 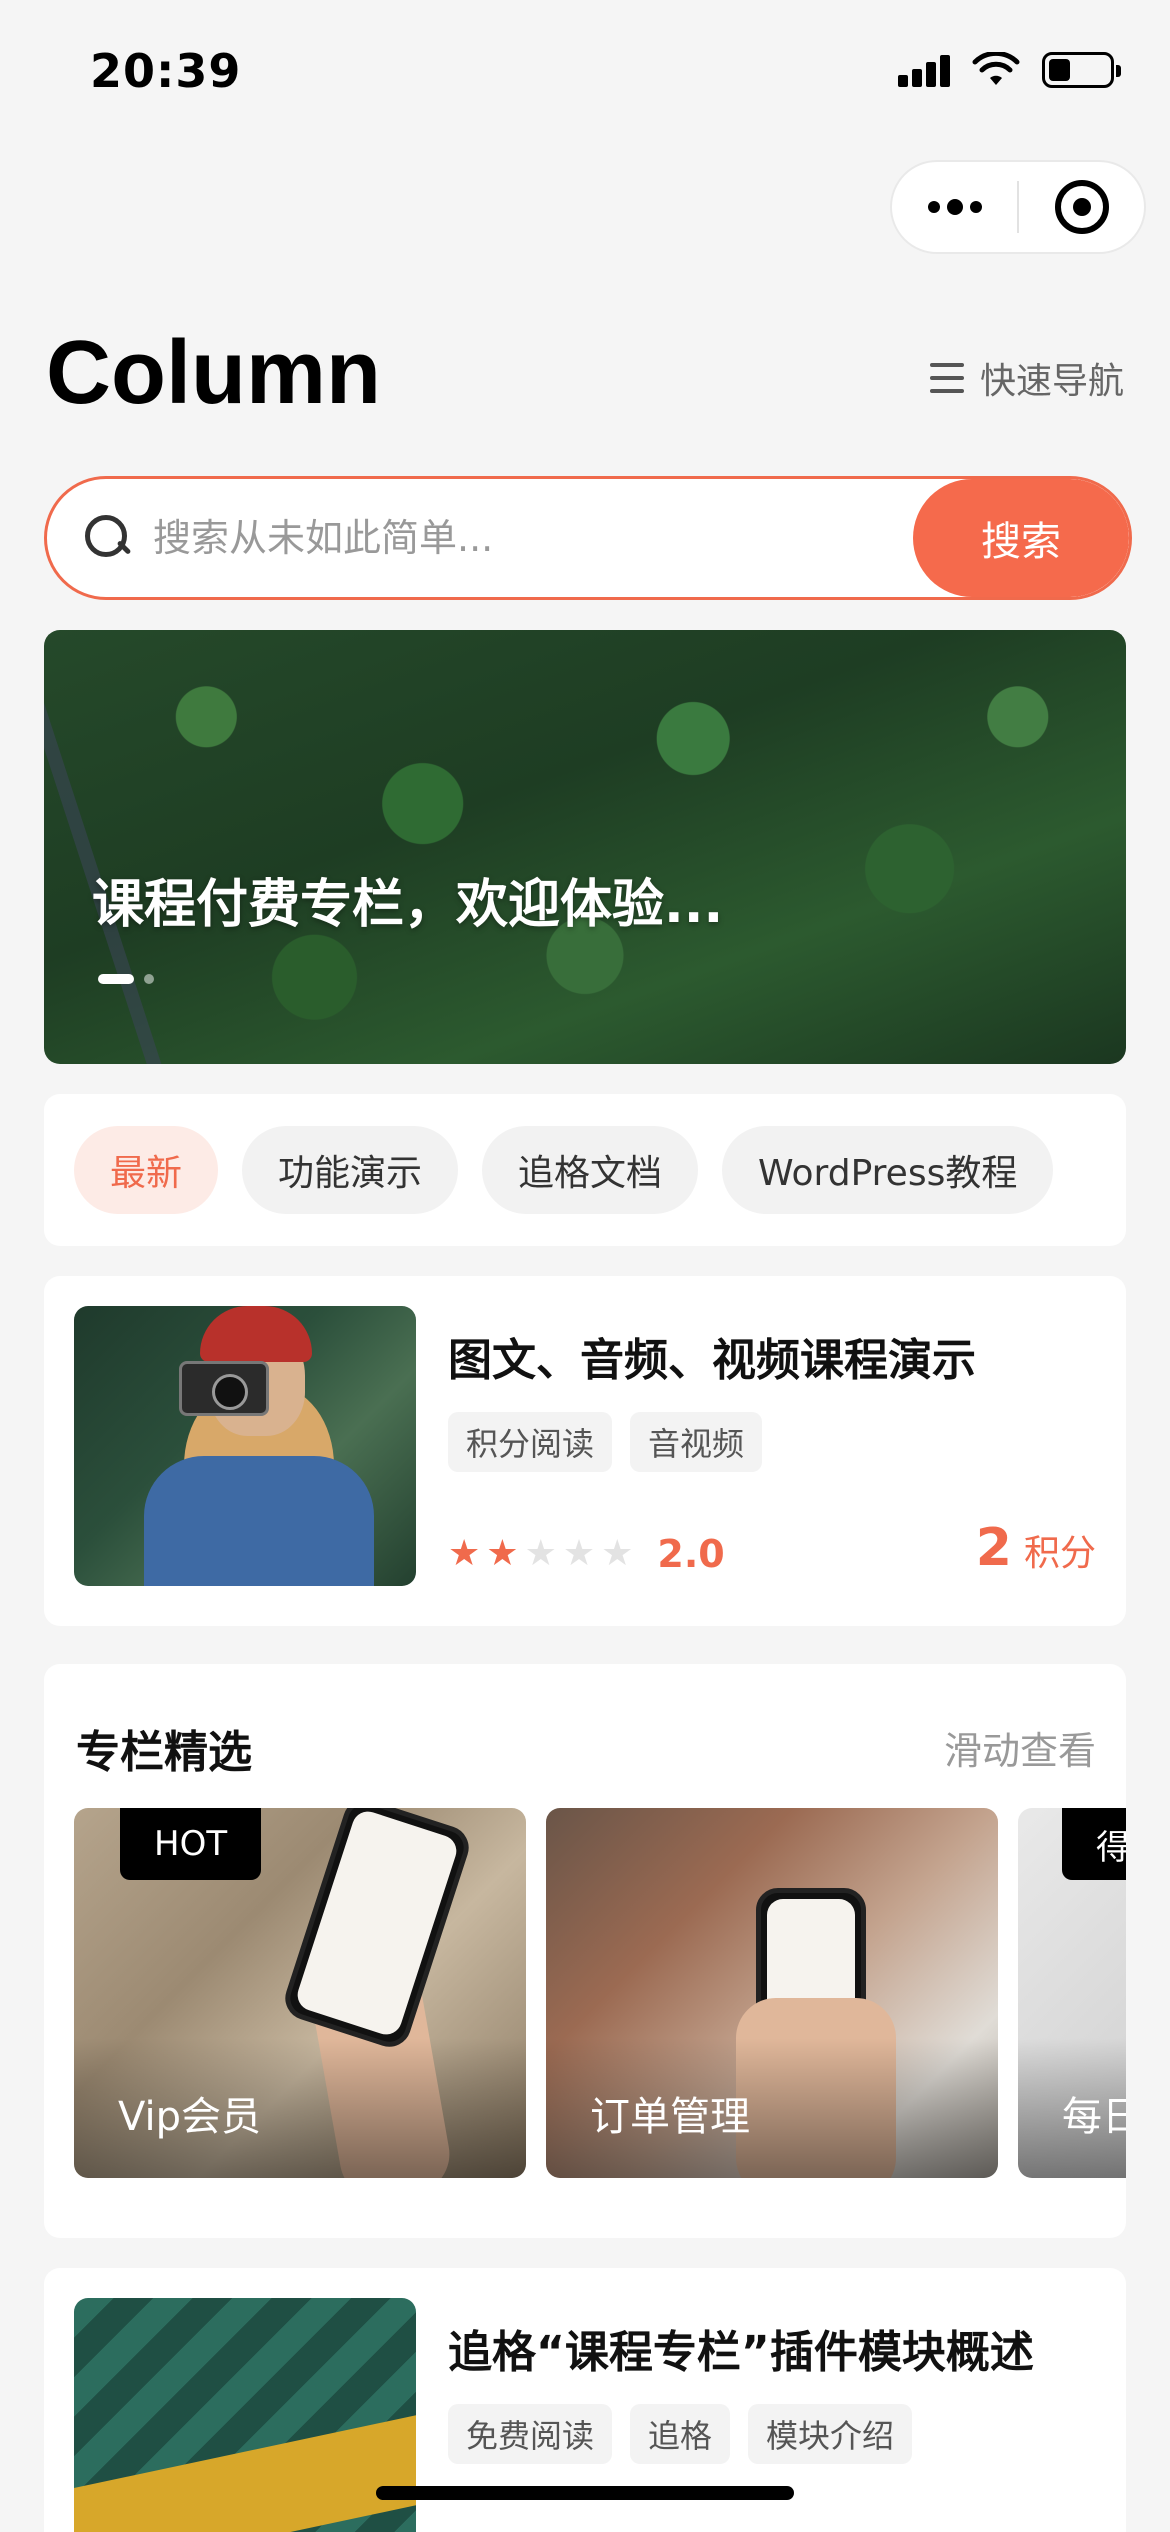 I want to click on banner-image-road, so click(x=111, y=847).